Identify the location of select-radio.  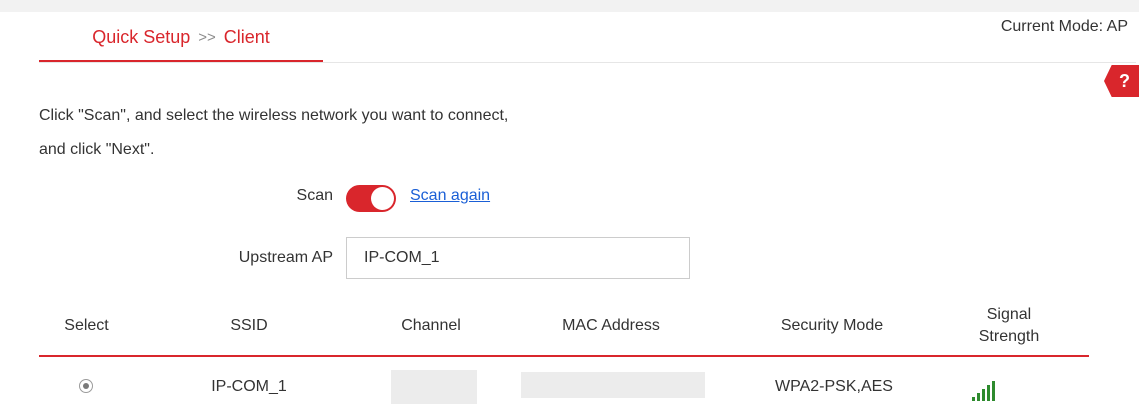
(86, 386).